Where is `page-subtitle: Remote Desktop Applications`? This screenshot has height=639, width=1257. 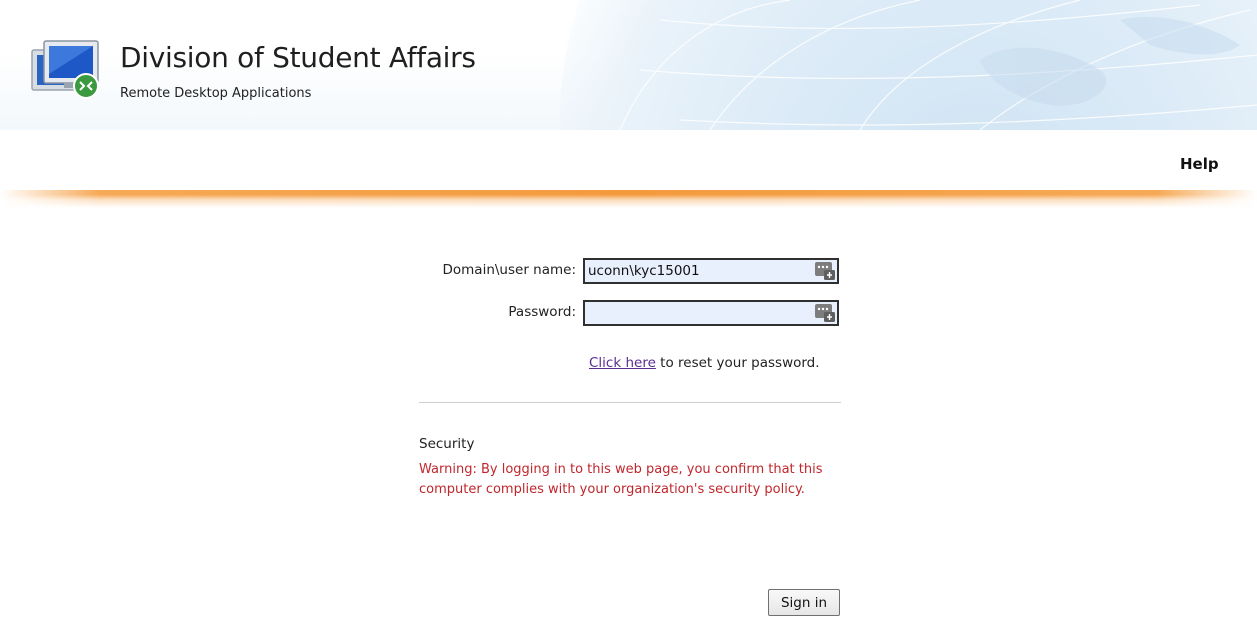 page-subtitle: Remote Desktop Applications is located at coordinates (216, 93).